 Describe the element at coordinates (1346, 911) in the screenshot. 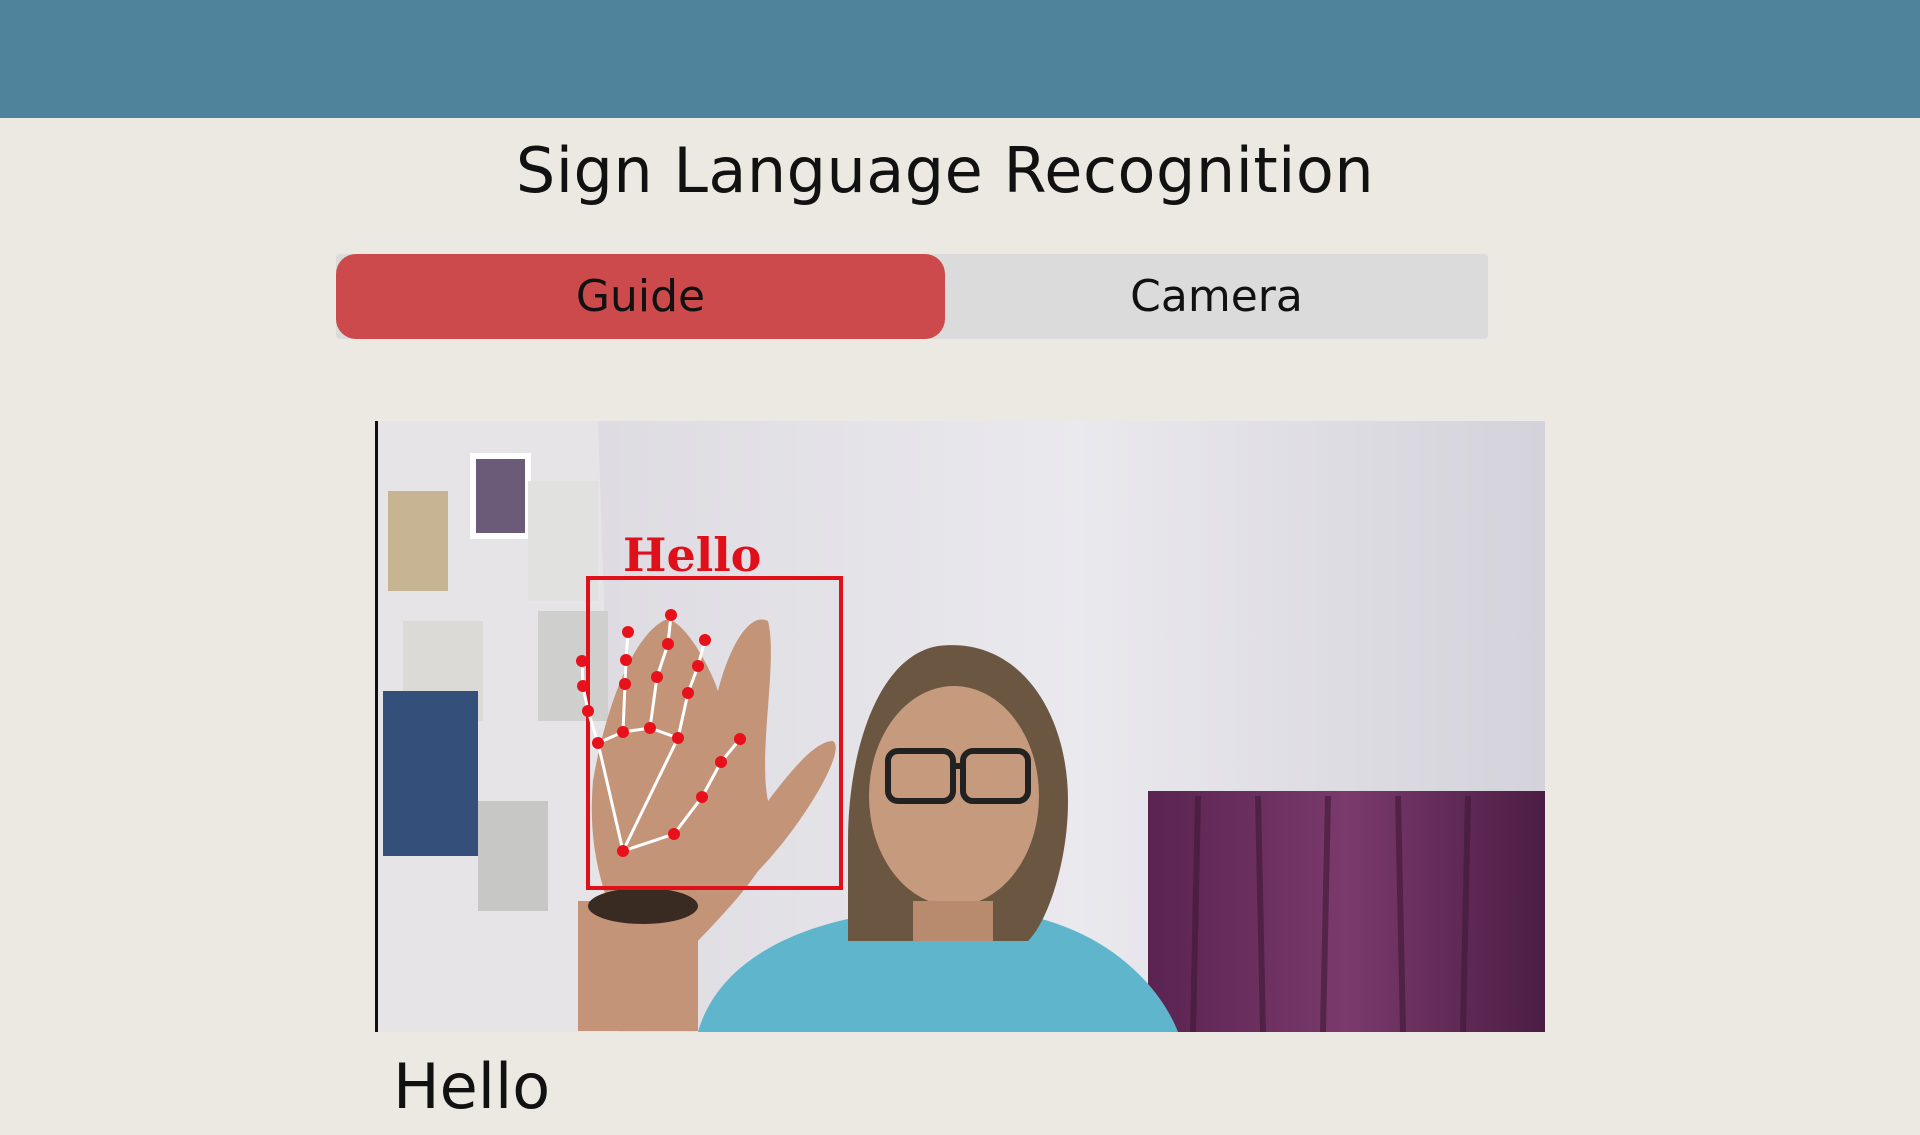

I see `curtain` at that location.